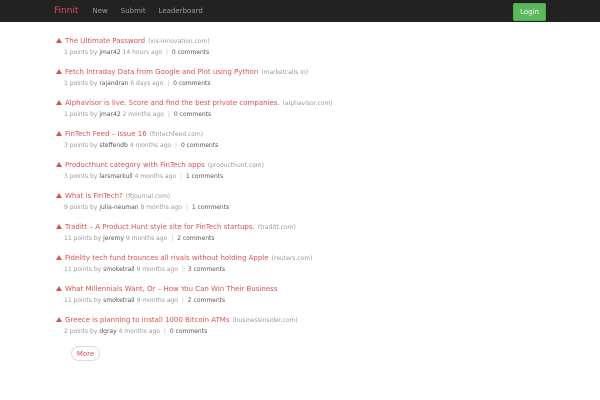  I want to click on login-button: Login, so click(529, 12).